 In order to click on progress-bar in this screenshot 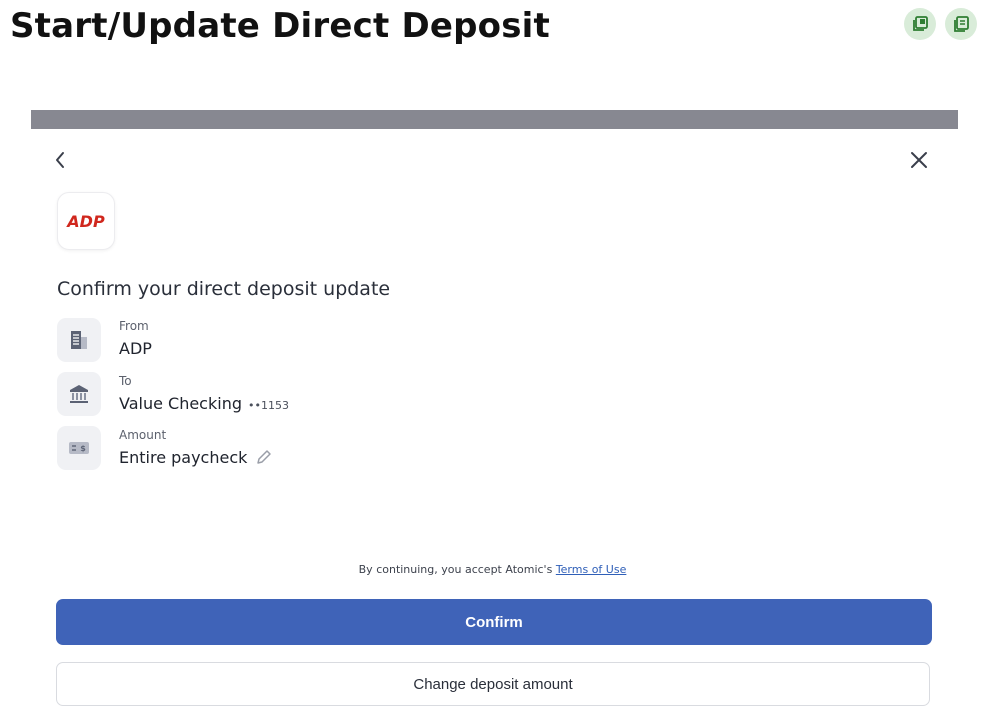, I will do `click(494, 119)`.